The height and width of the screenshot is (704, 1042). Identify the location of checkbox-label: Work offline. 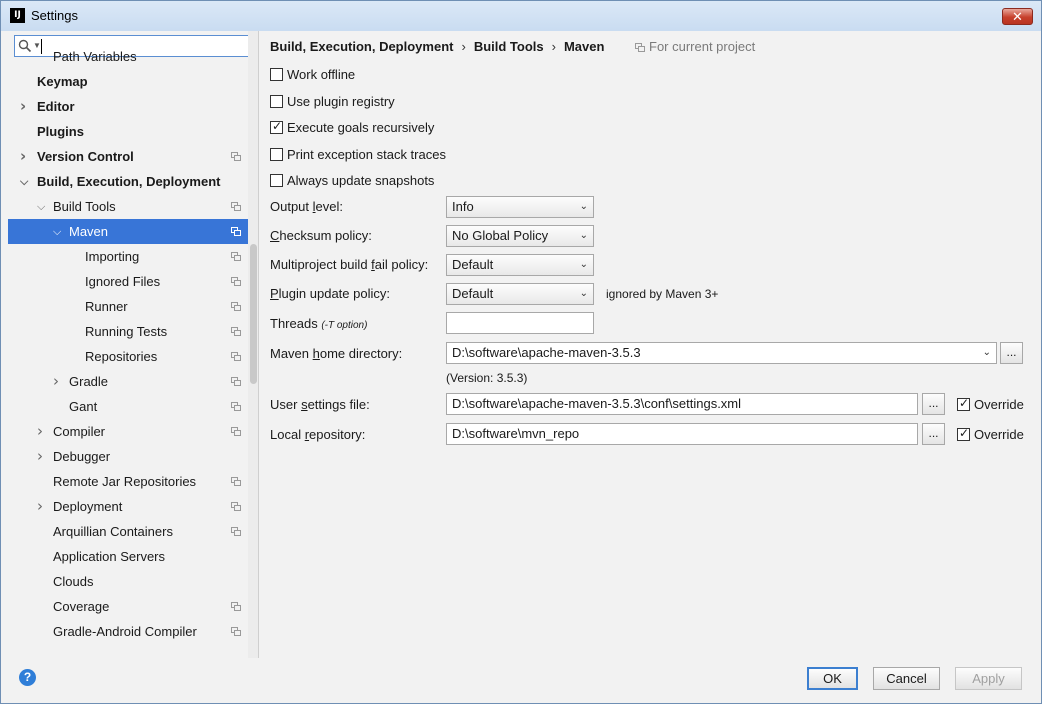
(321, 74).